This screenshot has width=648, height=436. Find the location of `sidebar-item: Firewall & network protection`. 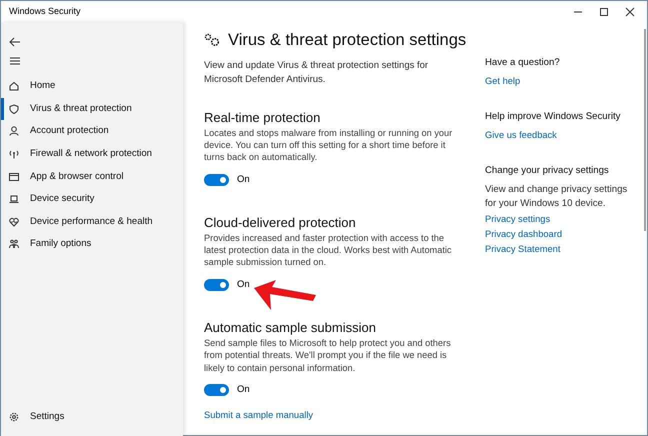

sidebar-item: Firewall & network protection is located at coordinates (92, 154).